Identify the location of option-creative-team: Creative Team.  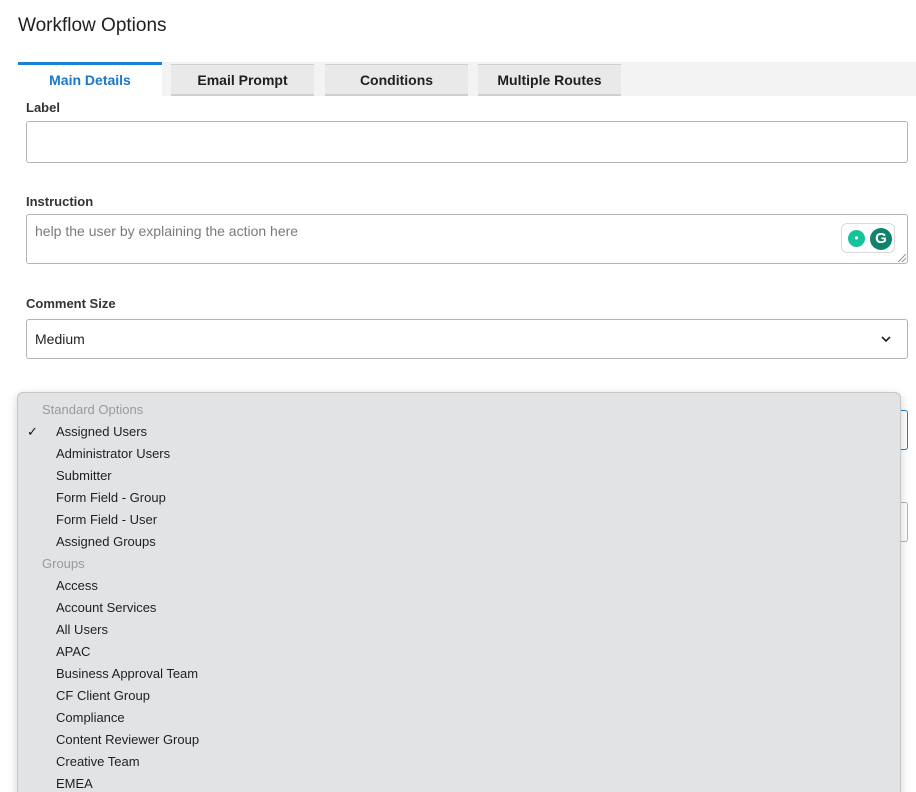
(459, 762).